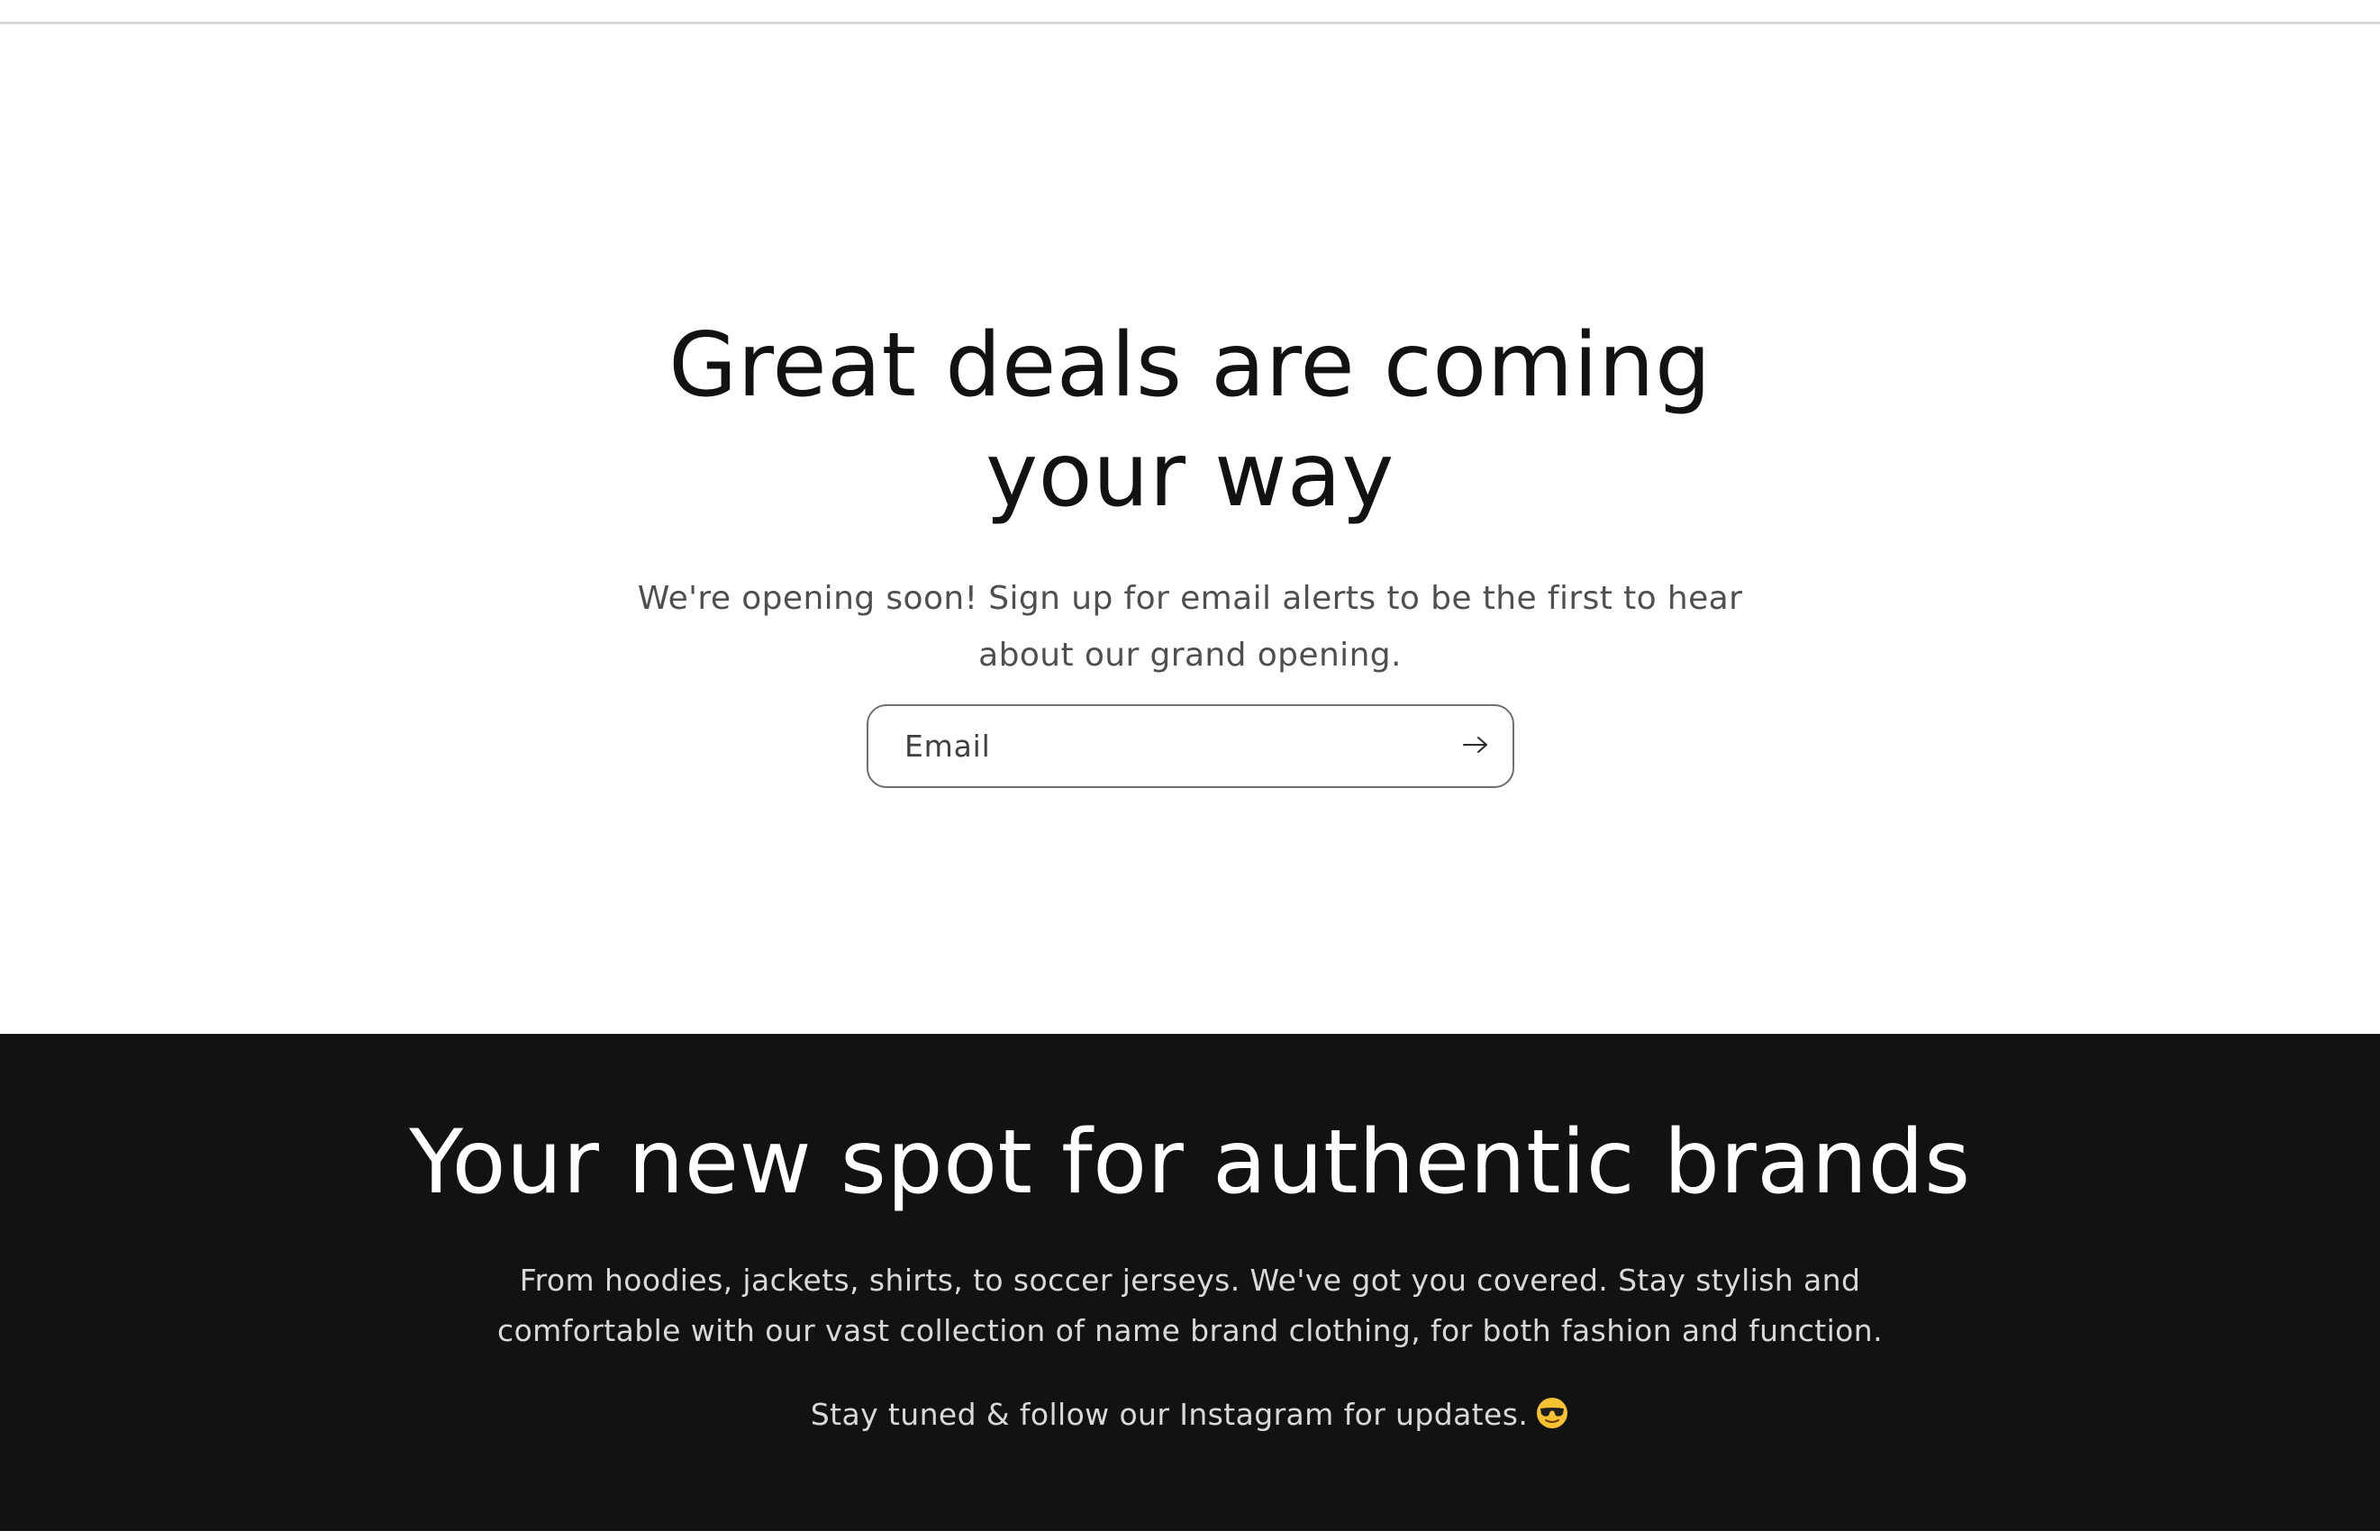  What do you see at coordinates (1190, 1162) in the screenshot?
I see `brand-intro-title: Your new spot for authentic brands` at bounding box center [1190, 1162].